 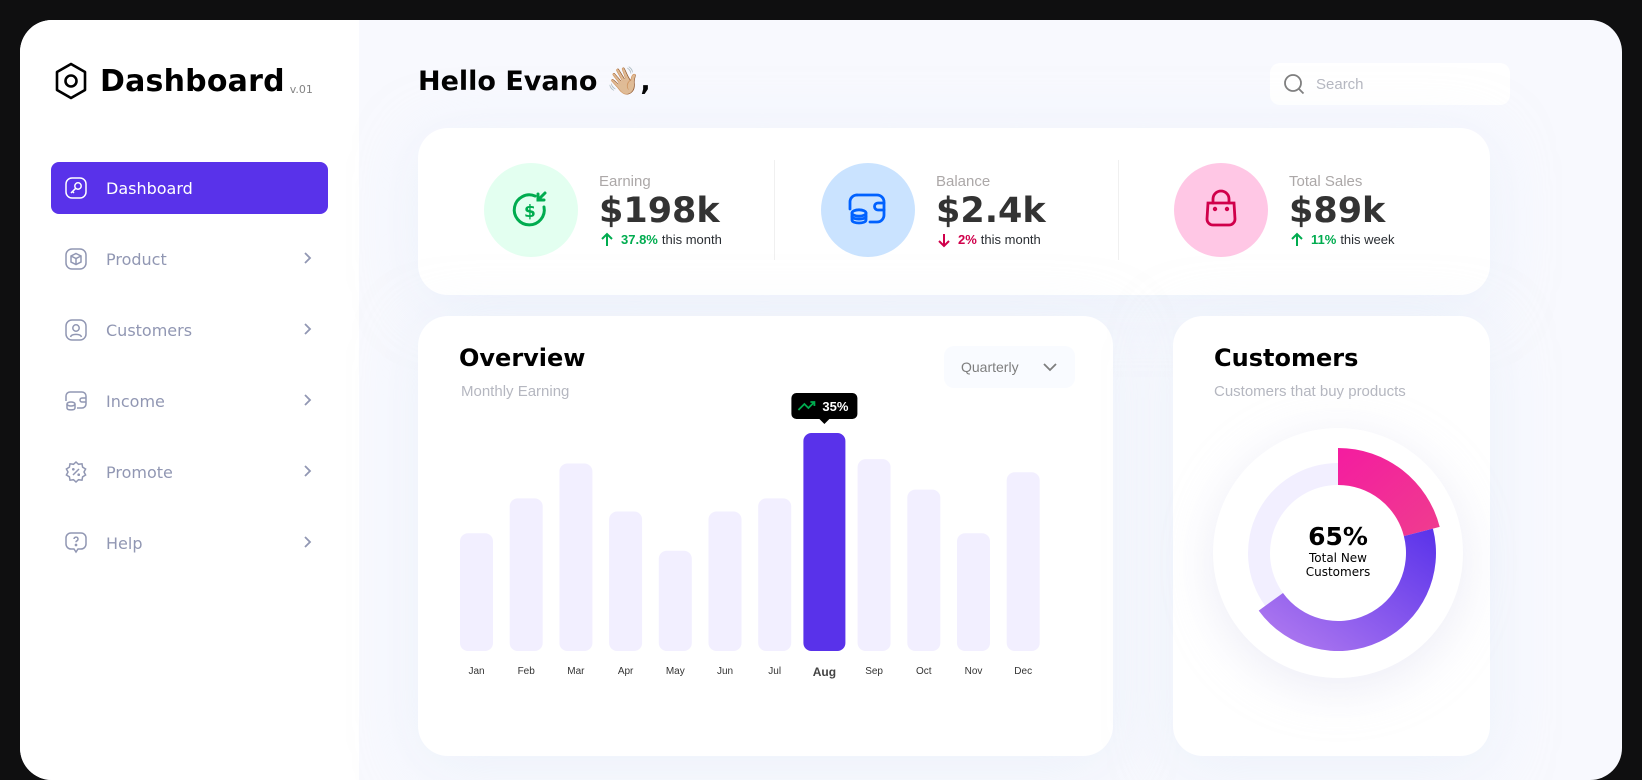 I want to click on stat-trend-percent: 2%, so click(x=967, y=239).